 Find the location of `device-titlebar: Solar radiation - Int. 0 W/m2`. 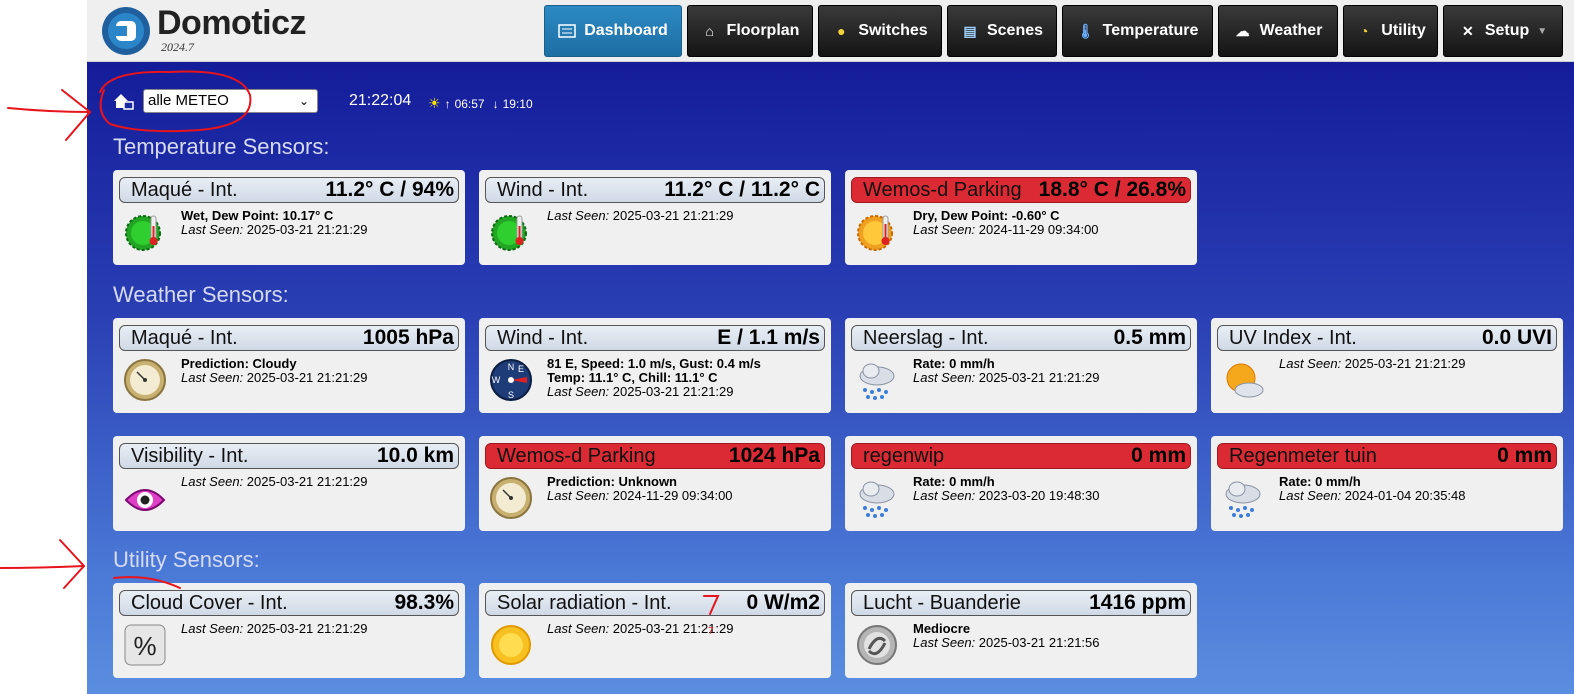

device-titlebar: Solar radiation - Int. 0 W/m2 is located at coordinates (655, 603).